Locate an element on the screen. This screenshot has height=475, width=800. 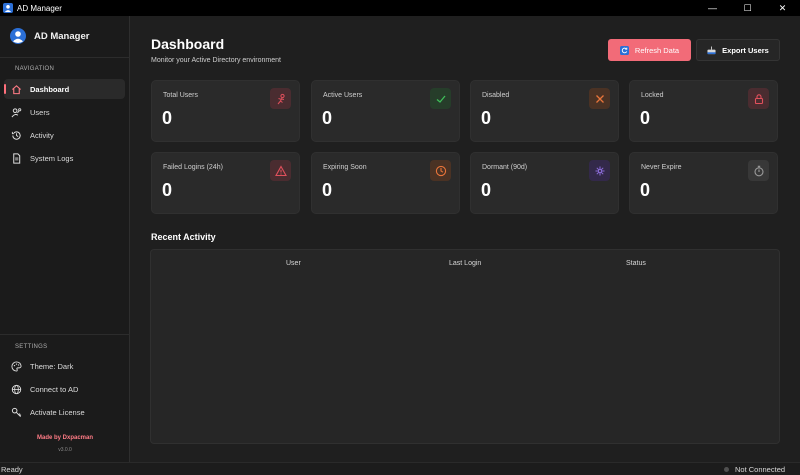
stat-card-never-expire: Never Expire 0 is located at coordinates (703, 183).